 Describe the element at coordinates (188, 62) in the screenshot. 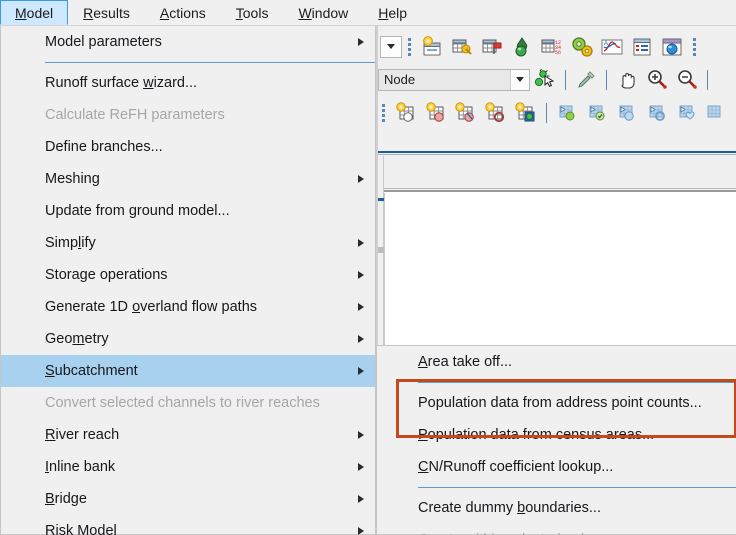

I see `menu-separator` at that location.